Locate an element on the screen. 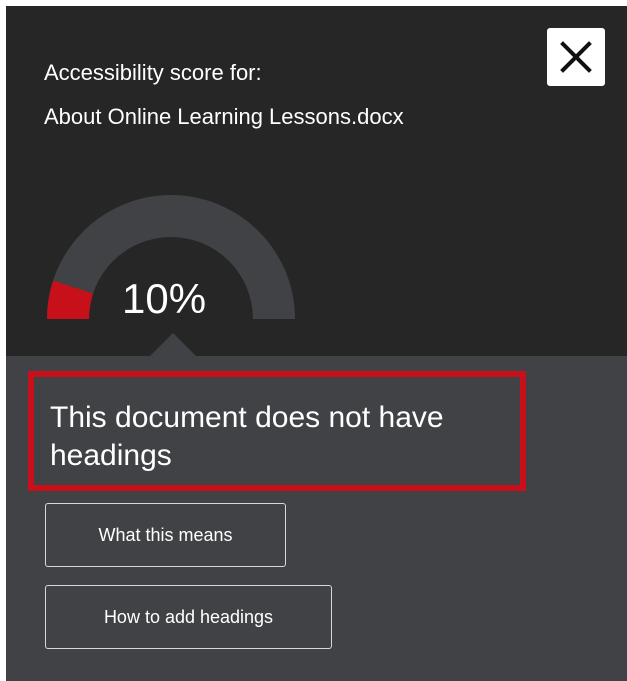 The image size is (627, 681). close-icon is located at coordinates (576, 57).